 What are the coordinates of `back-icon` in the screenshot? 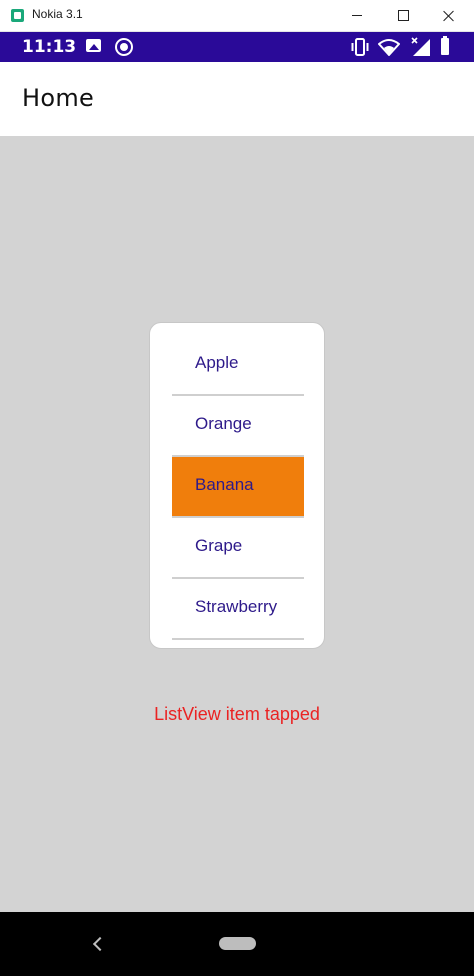 It's located at (100, 944).